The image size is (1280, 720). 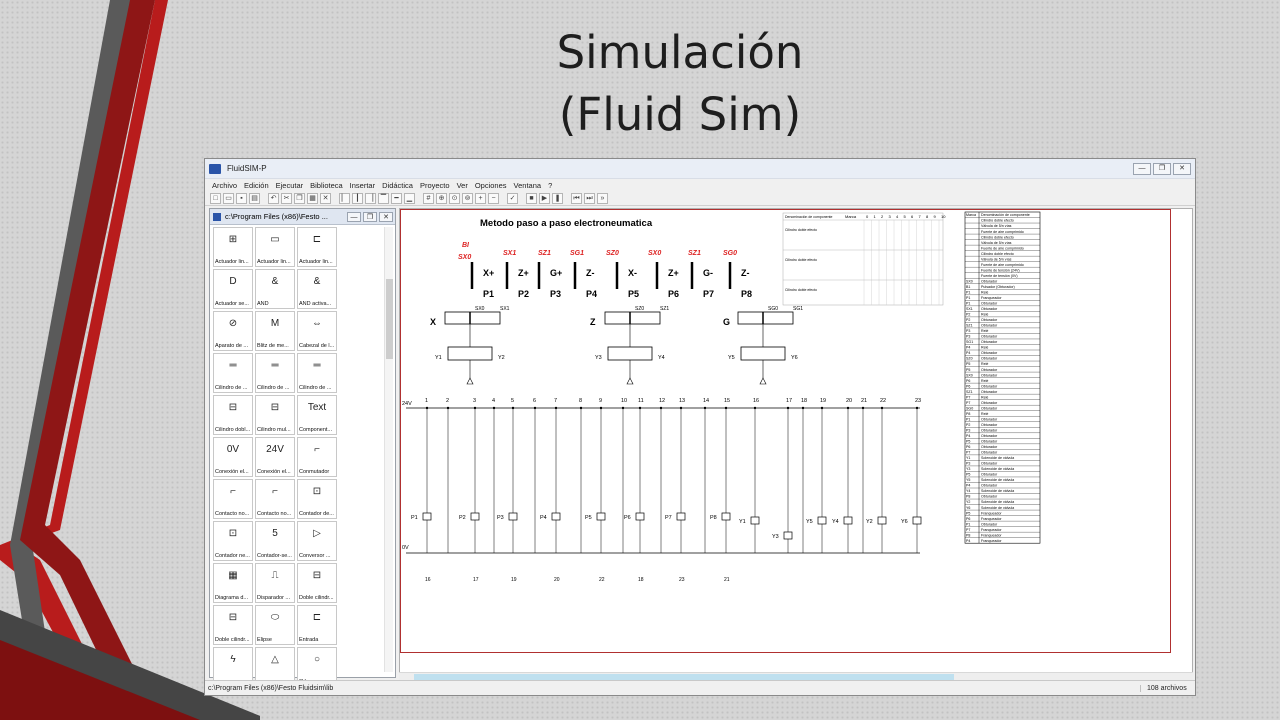 What do you see at coordinates (528, 185) in the screenshot?
I see `menu-ventana: Ventana` at bounding box center [528, 185].